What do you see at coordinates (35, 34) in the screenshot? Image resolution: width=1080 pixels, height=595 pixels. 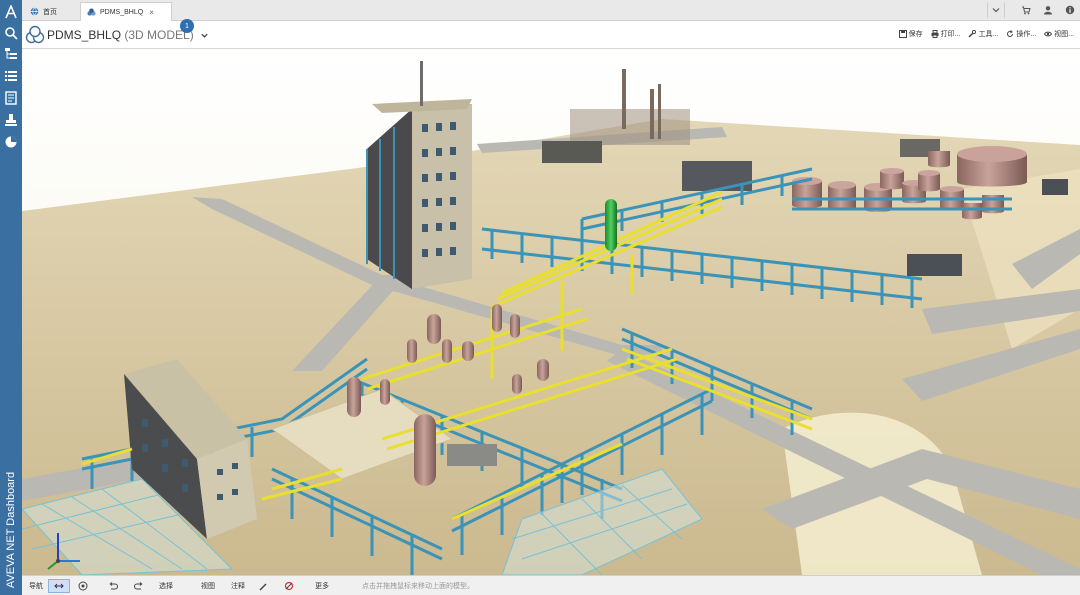 I see `model-logo-icon` at bounding box center [35, 34].